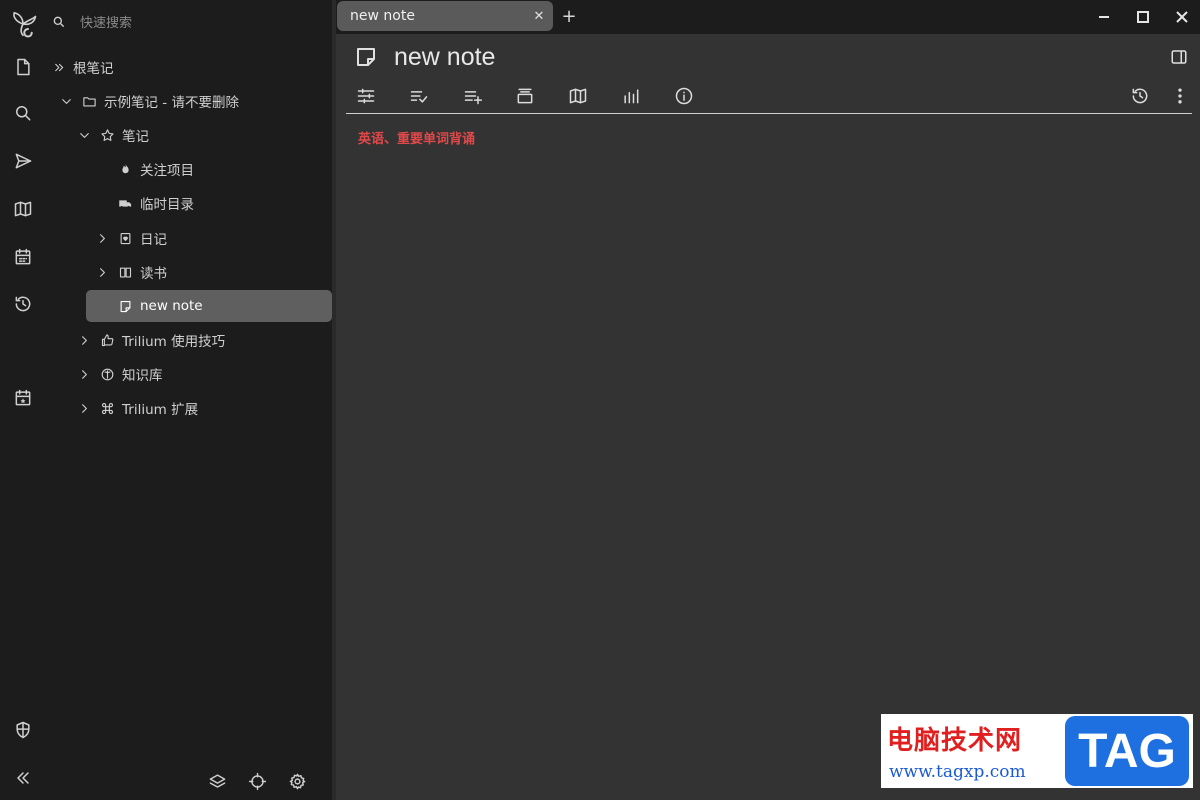 The width and height of the screenshot is (1200, 800). I want to click on tree-node-extensions: Trilium 扩展, so click(137, 408).